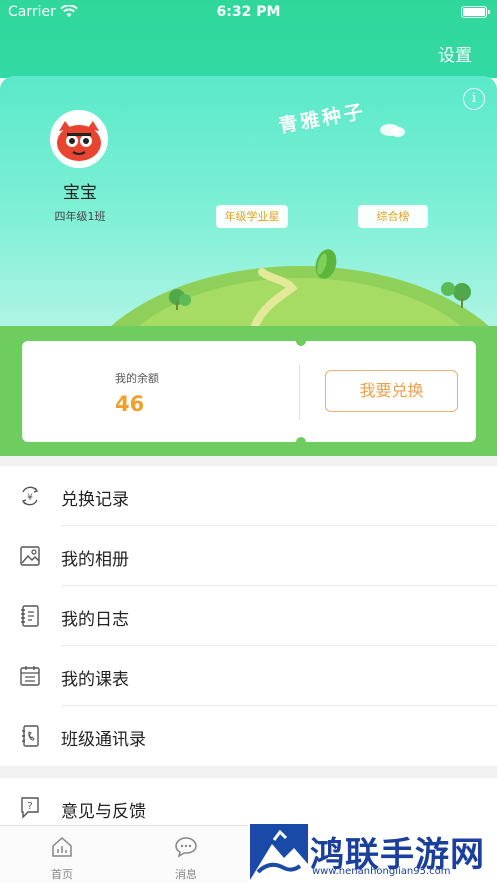 This screenshot has height=883, width=497. I want to click on exchange-button: 我要兑换, so click(391, 391).